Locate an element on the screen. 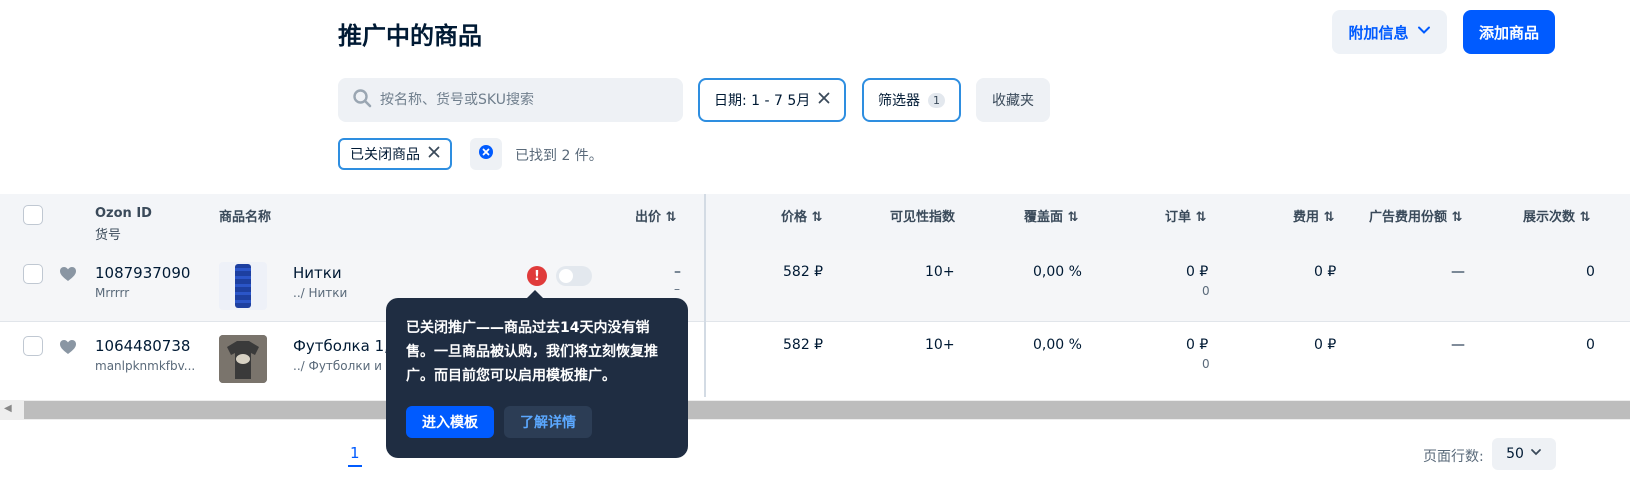  row-ozon-id: 1087937090 is located at coordinates (142, 273).